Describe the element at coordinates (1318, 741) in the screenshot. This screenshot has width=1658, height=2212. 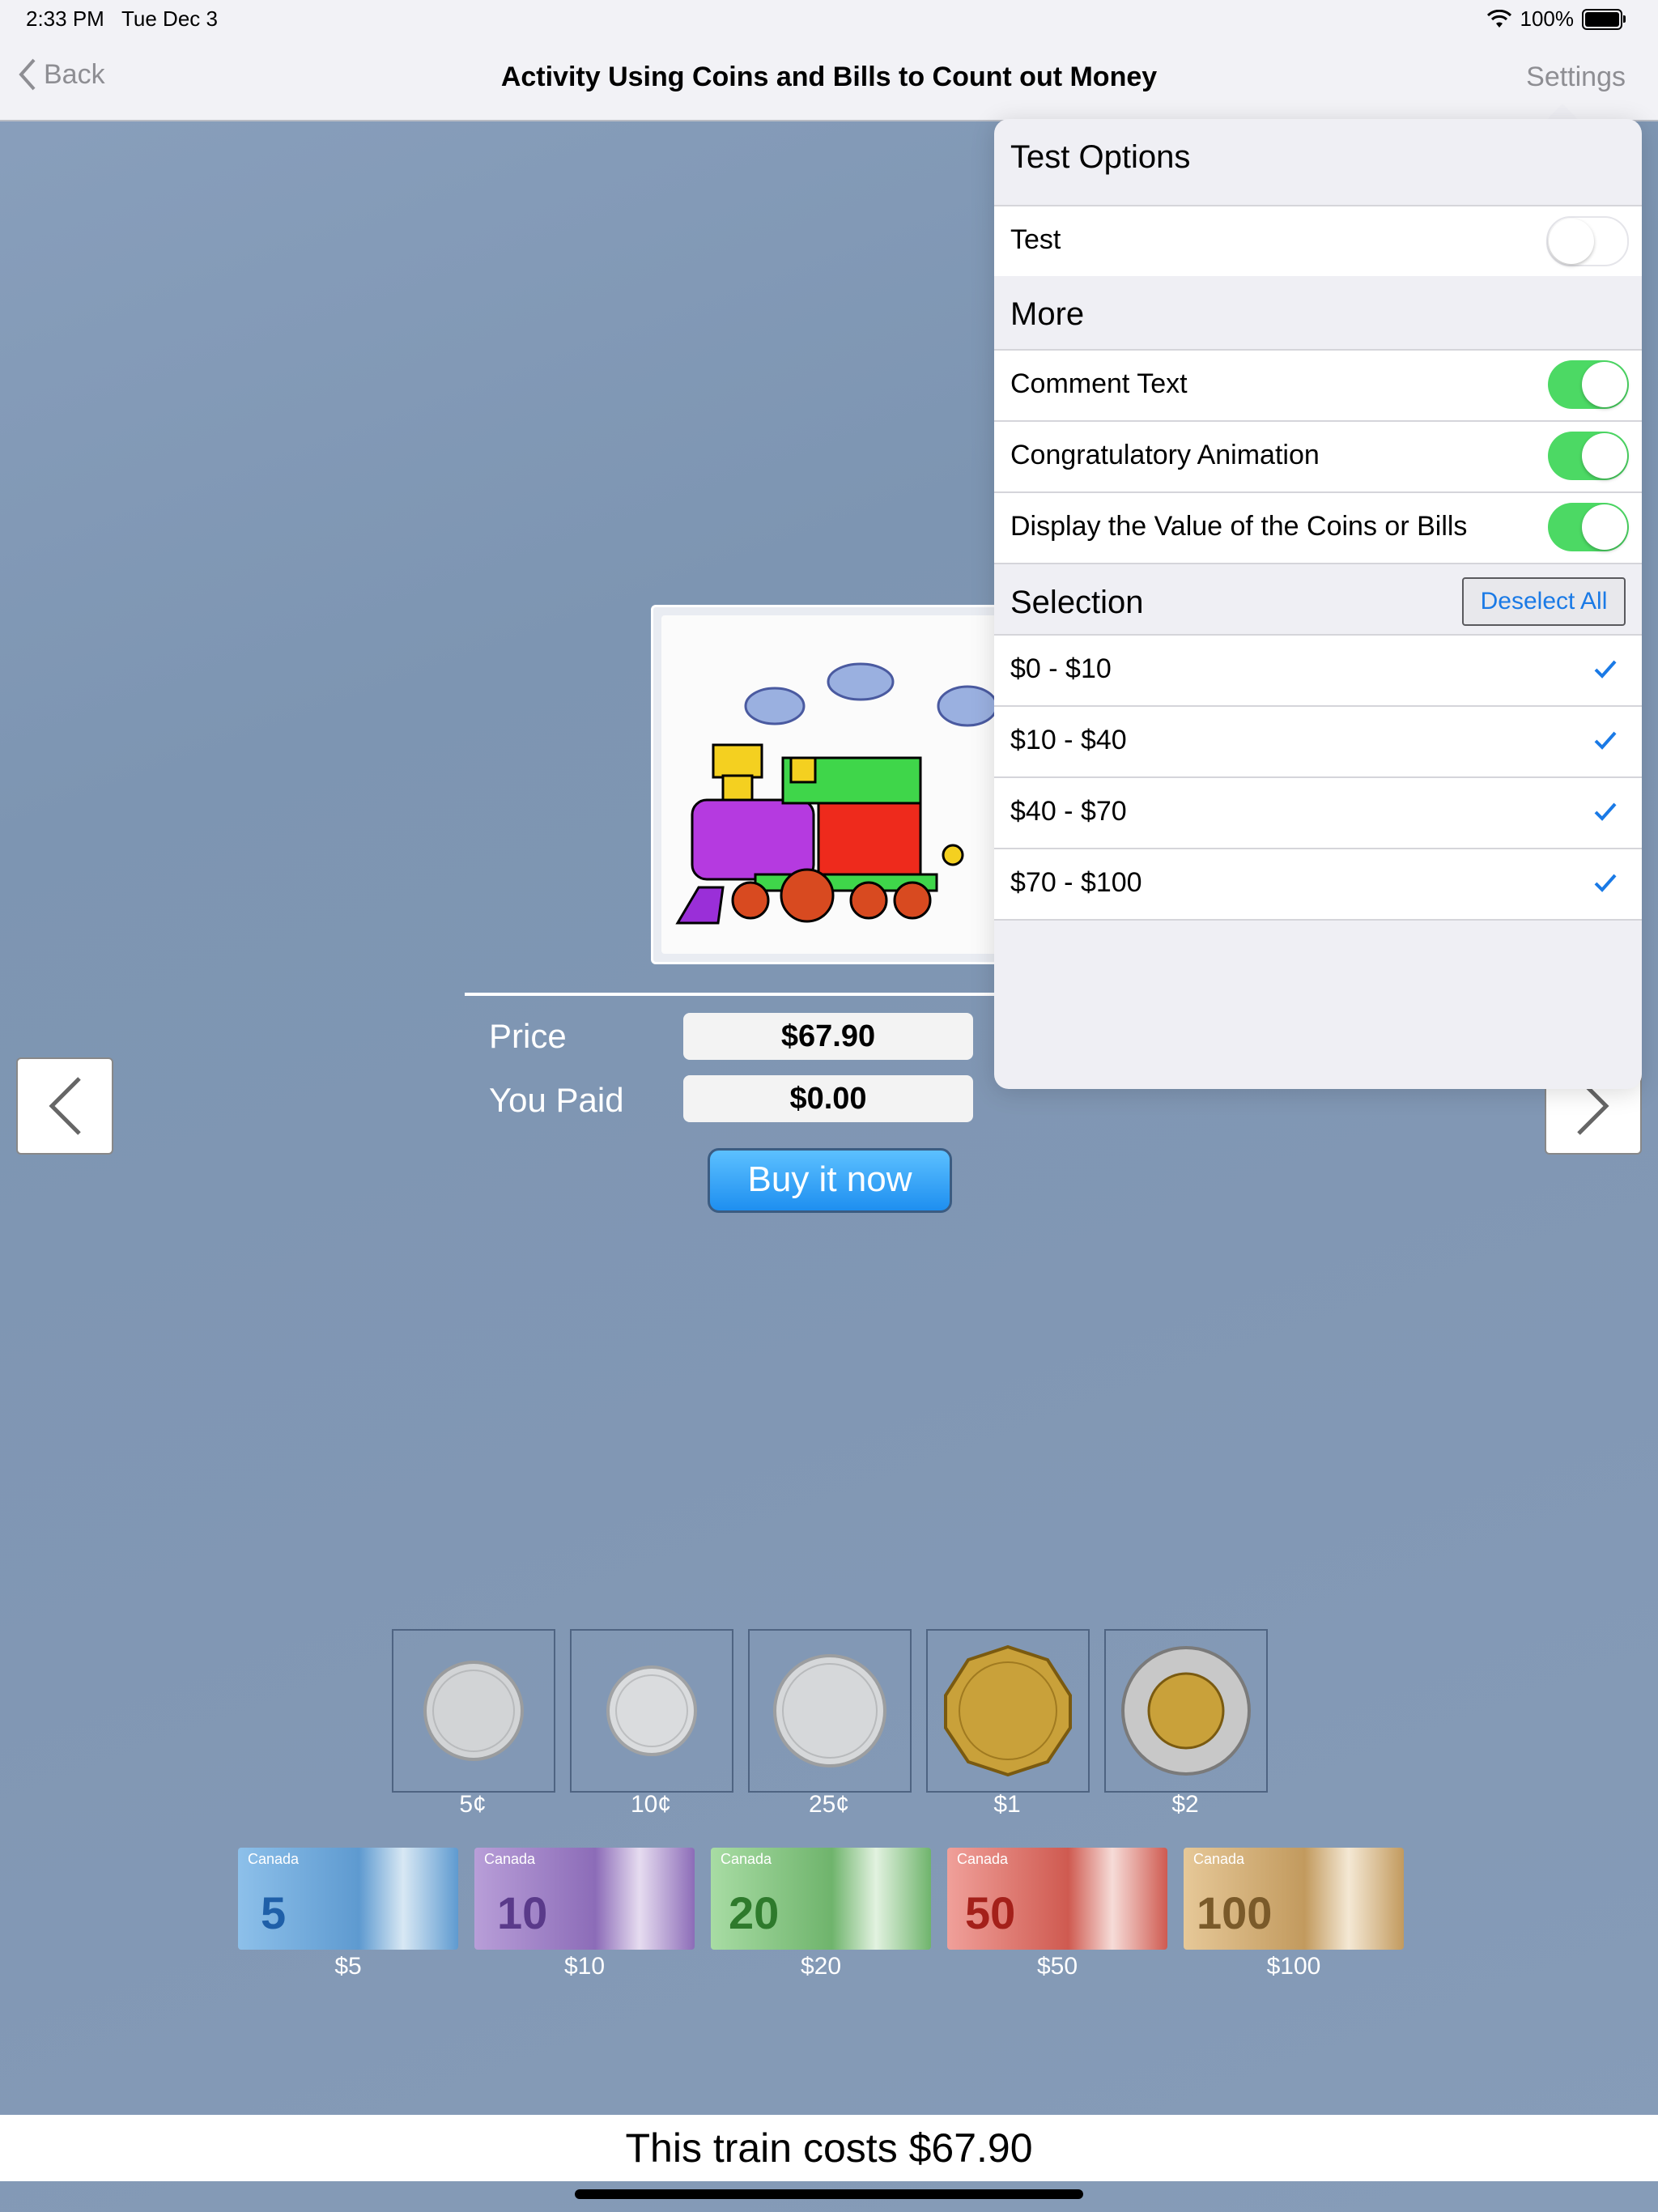
I see `range-row: $10 - $40` at that location.